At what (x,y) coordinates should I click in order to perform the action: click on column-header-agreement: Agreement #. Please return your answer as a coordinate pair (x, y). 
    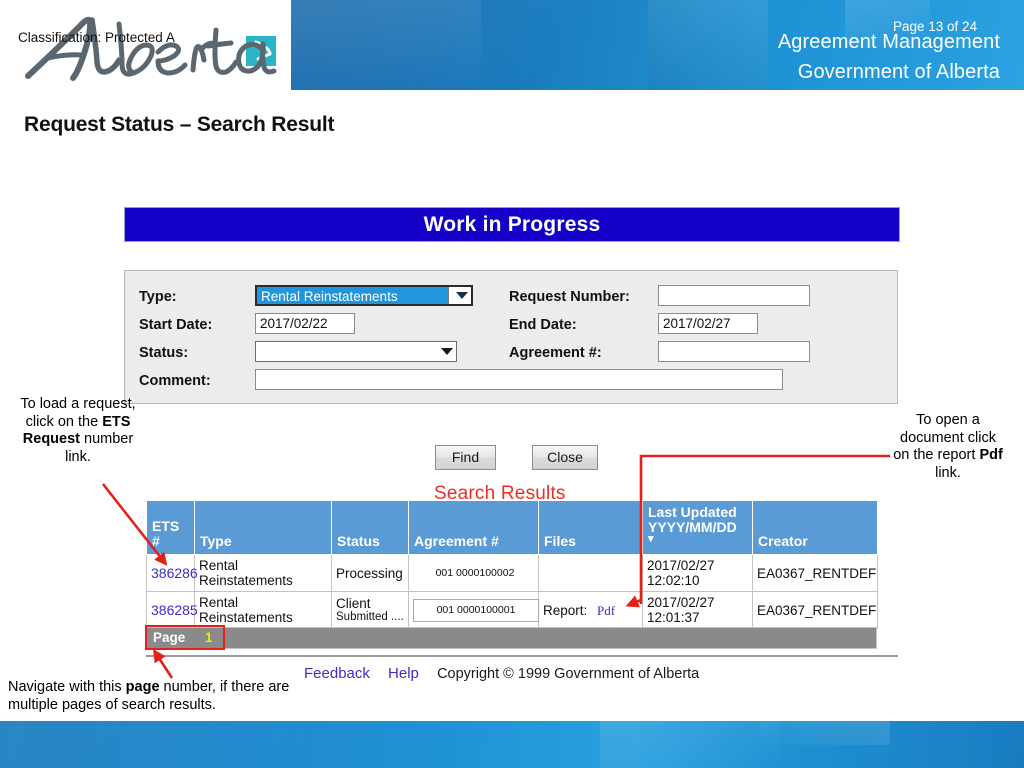
    Looking at the image, I should click on (473, 527).